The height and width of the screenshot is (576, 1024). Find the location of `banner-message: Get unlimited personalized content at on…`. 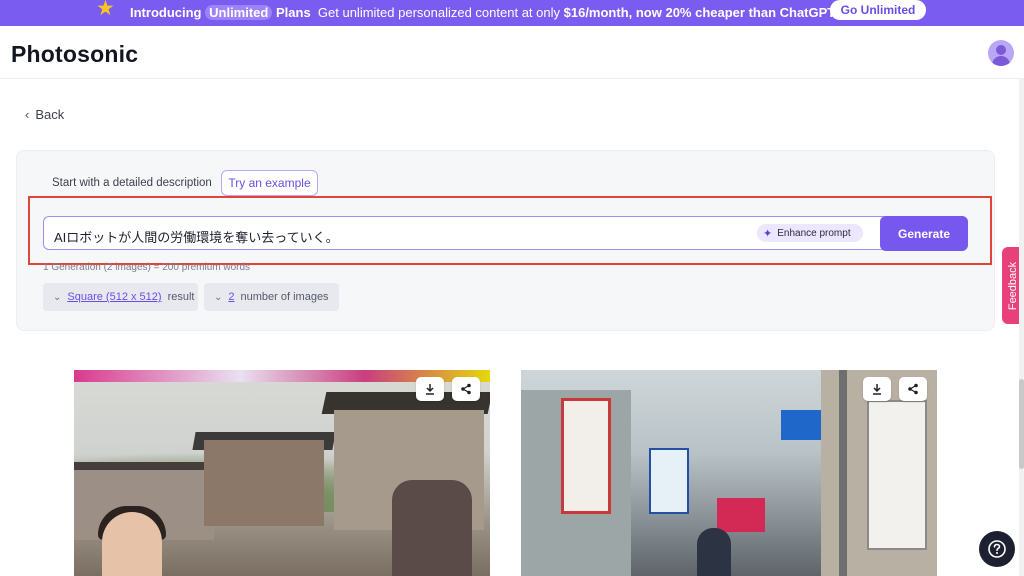

banner-message: Get unlimited personalized content at on… is located at coordinates (438, 12).